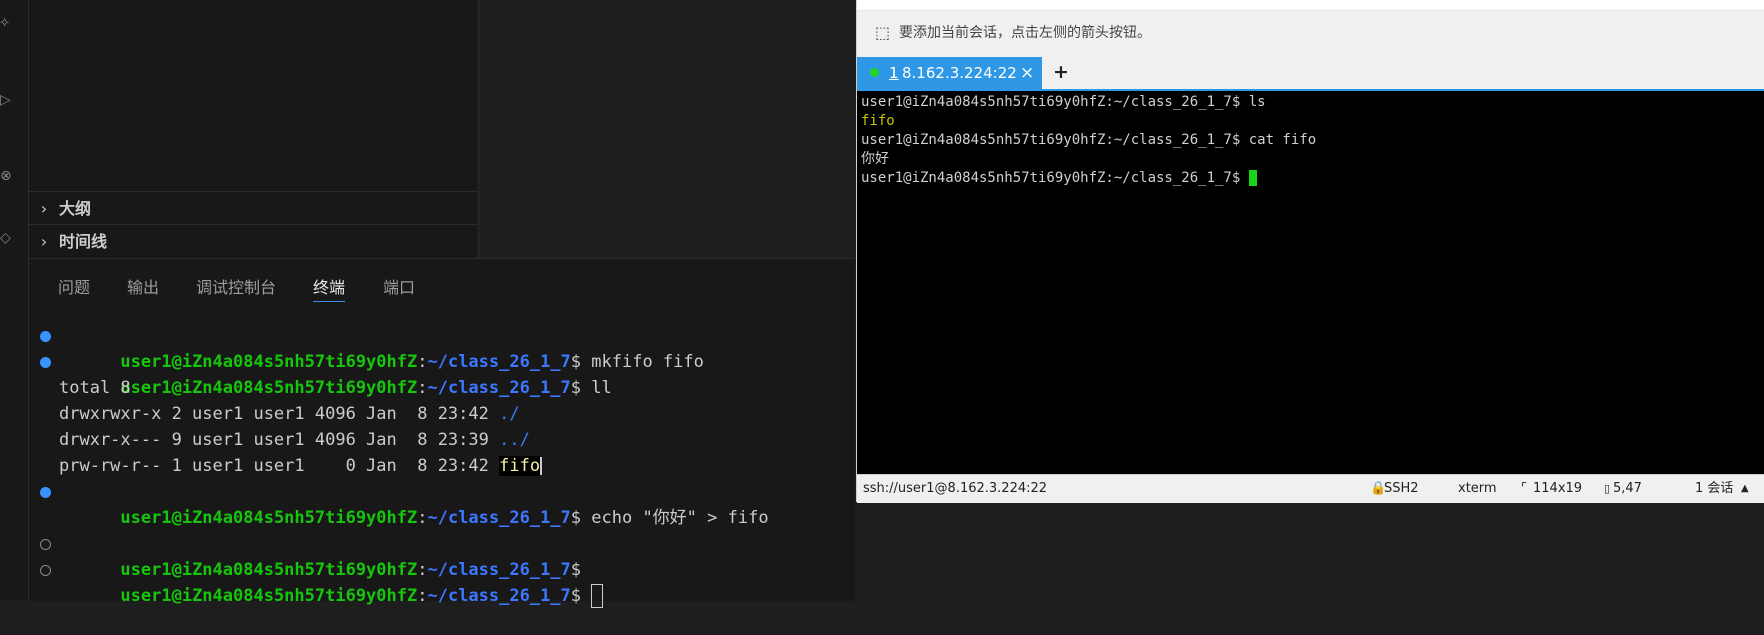 The image size is (1764, 635). Describe the element at coordinates (236, 288) in the screenshot. I see `tab-debug-console: 调试控制台` at that location.